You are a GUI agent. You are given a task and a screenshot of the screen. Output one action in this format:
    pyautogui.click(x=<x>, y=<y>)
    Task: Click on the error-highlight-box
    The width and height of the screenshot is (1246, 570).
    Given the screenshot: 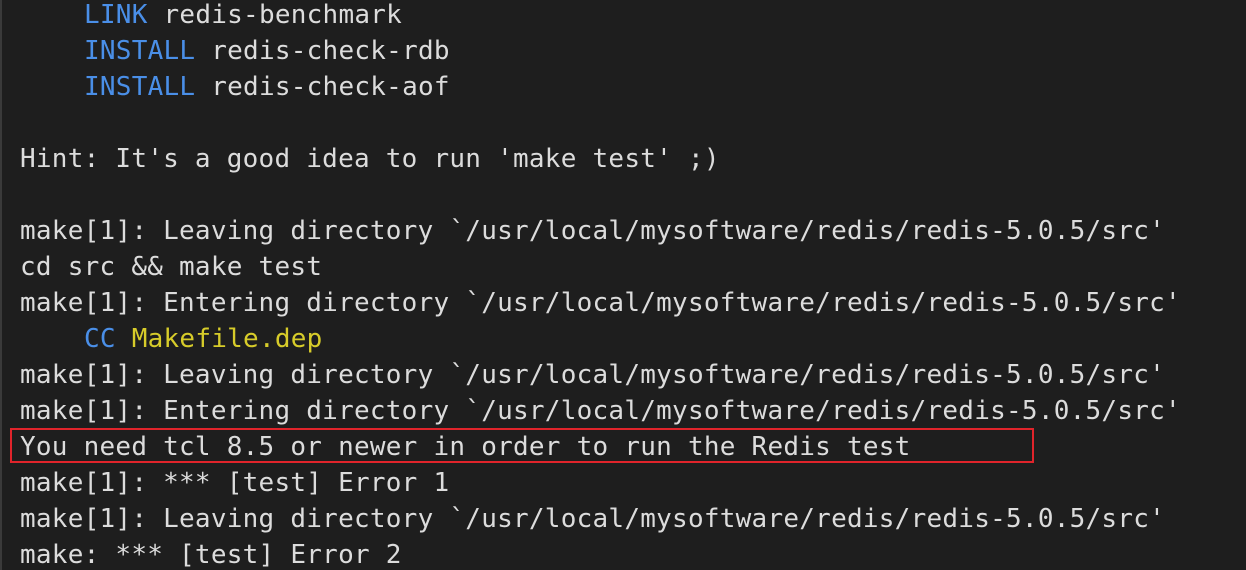 What is the action you would take?
    pyautogui.click(x=522, y=445)
    